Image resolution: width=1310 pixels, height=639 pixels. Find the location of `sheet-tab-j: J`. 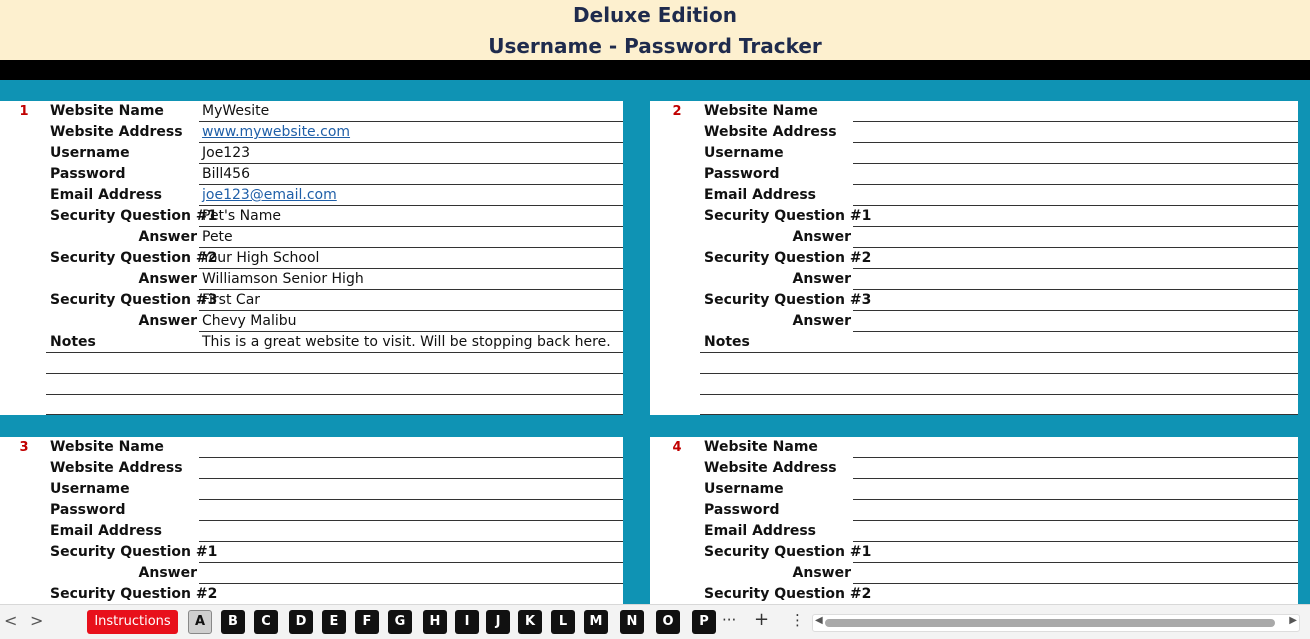

sheet-tab-j: J is located at coordinates (498, 622).